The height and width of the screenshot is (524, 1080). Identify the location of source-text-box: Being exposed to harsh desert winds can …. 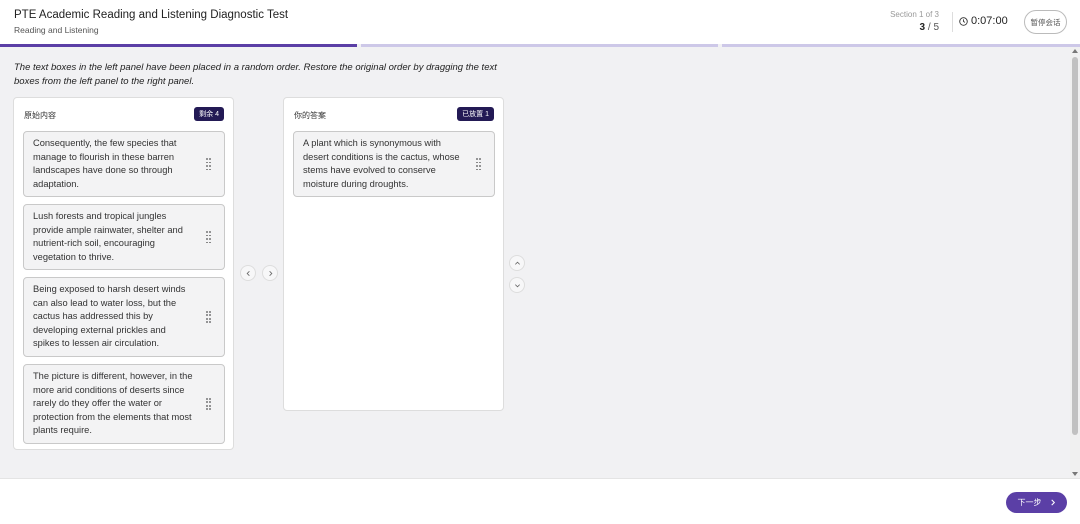
(124, 317).